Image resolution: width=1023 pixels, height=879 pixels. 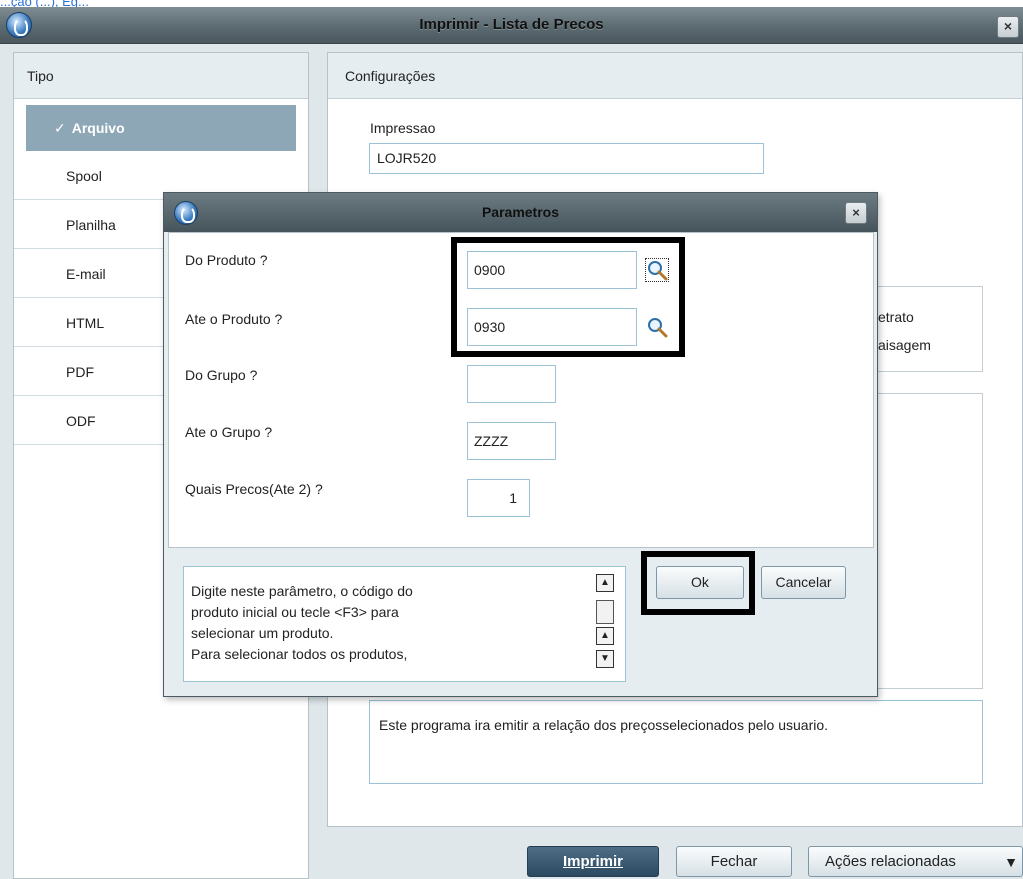 I want to click on scrollbar-thumb, so click(x=605, y=612).